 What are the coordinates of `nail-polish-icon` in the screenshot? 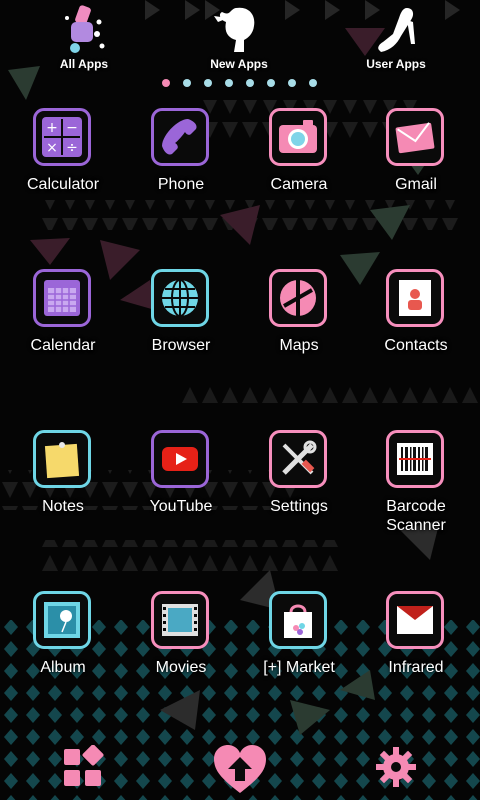 It's located at (84, 30).